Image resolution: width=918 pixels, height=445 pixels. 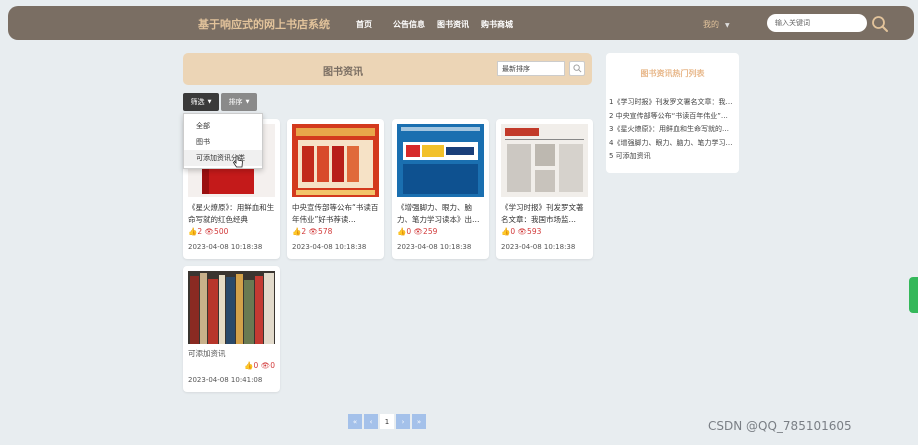 I want to click on filter-option-books: 图书, so click(x=223, y=142).